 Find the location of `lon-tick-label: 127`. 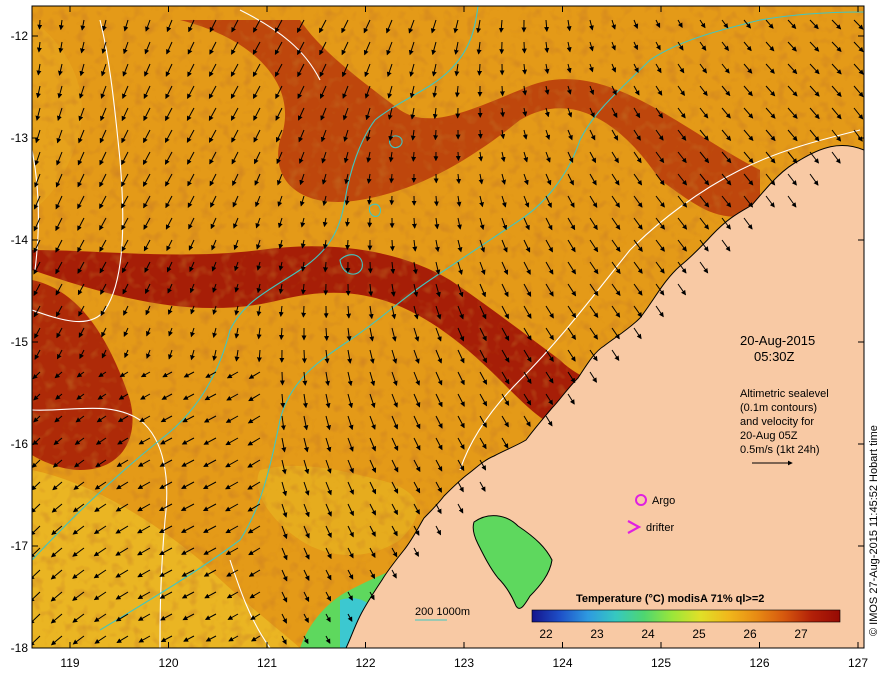

lon-tick-label: 127 is located at coordinates (858, 663).